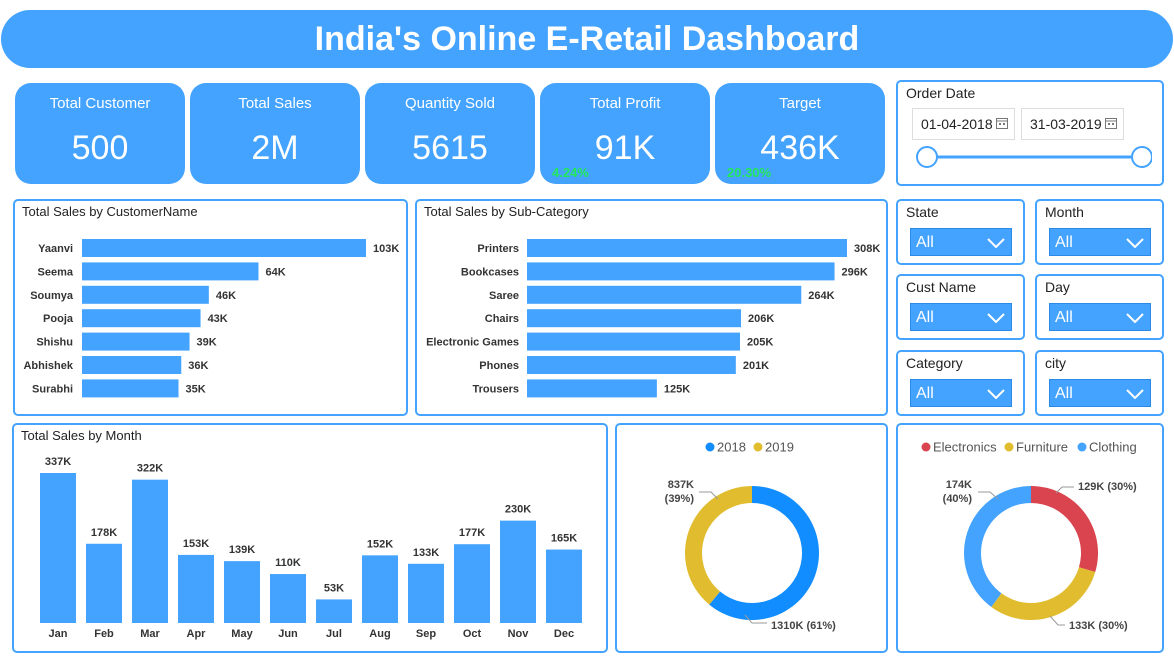 This screenshot has width=1174, height=660. What do you see at coordinates (275, 103) in the screenshot?
I see `kpi-label: Total Sales` at bounding box center [275, 103].